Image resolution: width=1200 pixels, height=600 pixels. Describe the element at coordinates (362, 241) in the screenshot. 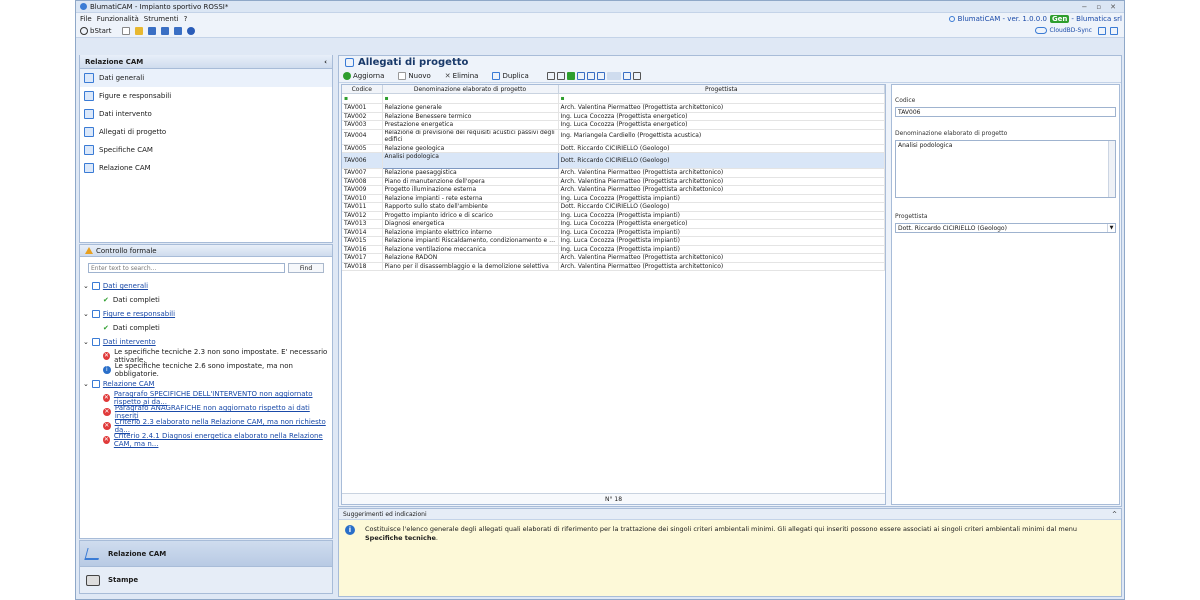

I see `cell-codice: TAV015` at that location.